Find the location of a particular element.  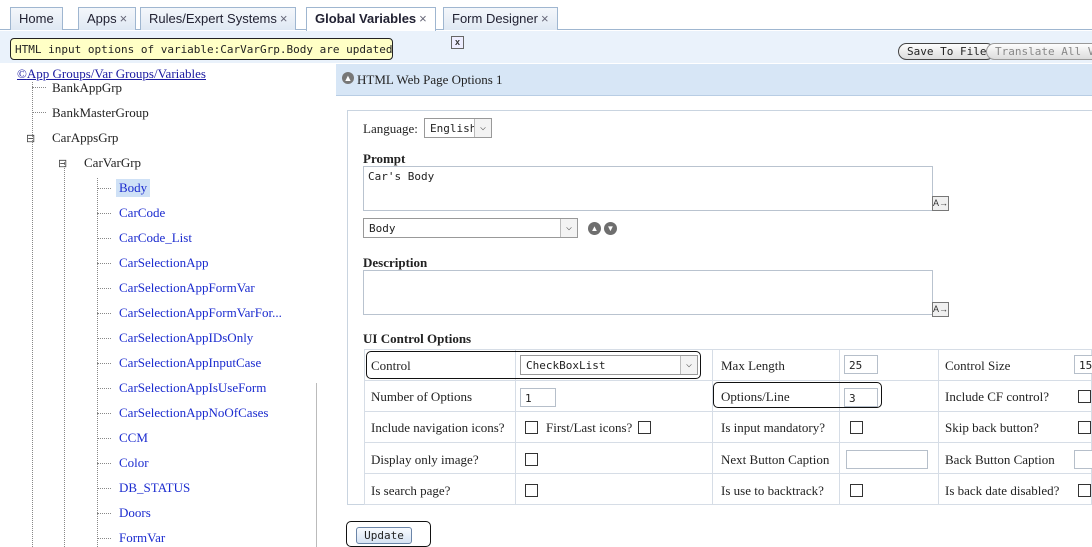

tree-variable-item: FormVar is located at coordinates (142, 538).